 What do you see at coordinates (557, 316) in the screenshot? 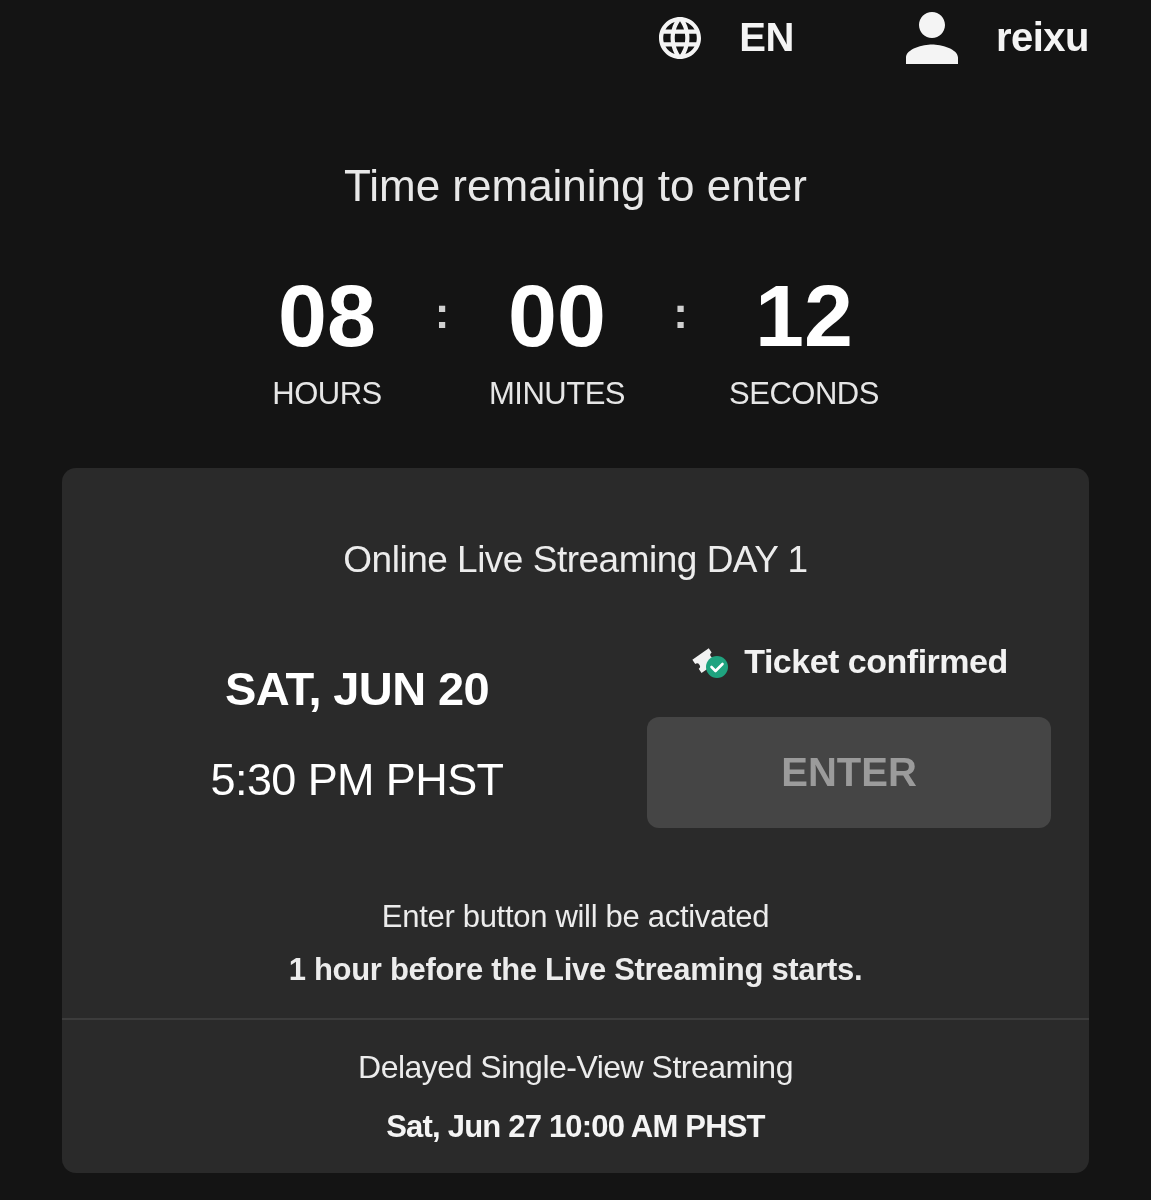
I see `countdown-value: 00` at bounding box center [557, 316].